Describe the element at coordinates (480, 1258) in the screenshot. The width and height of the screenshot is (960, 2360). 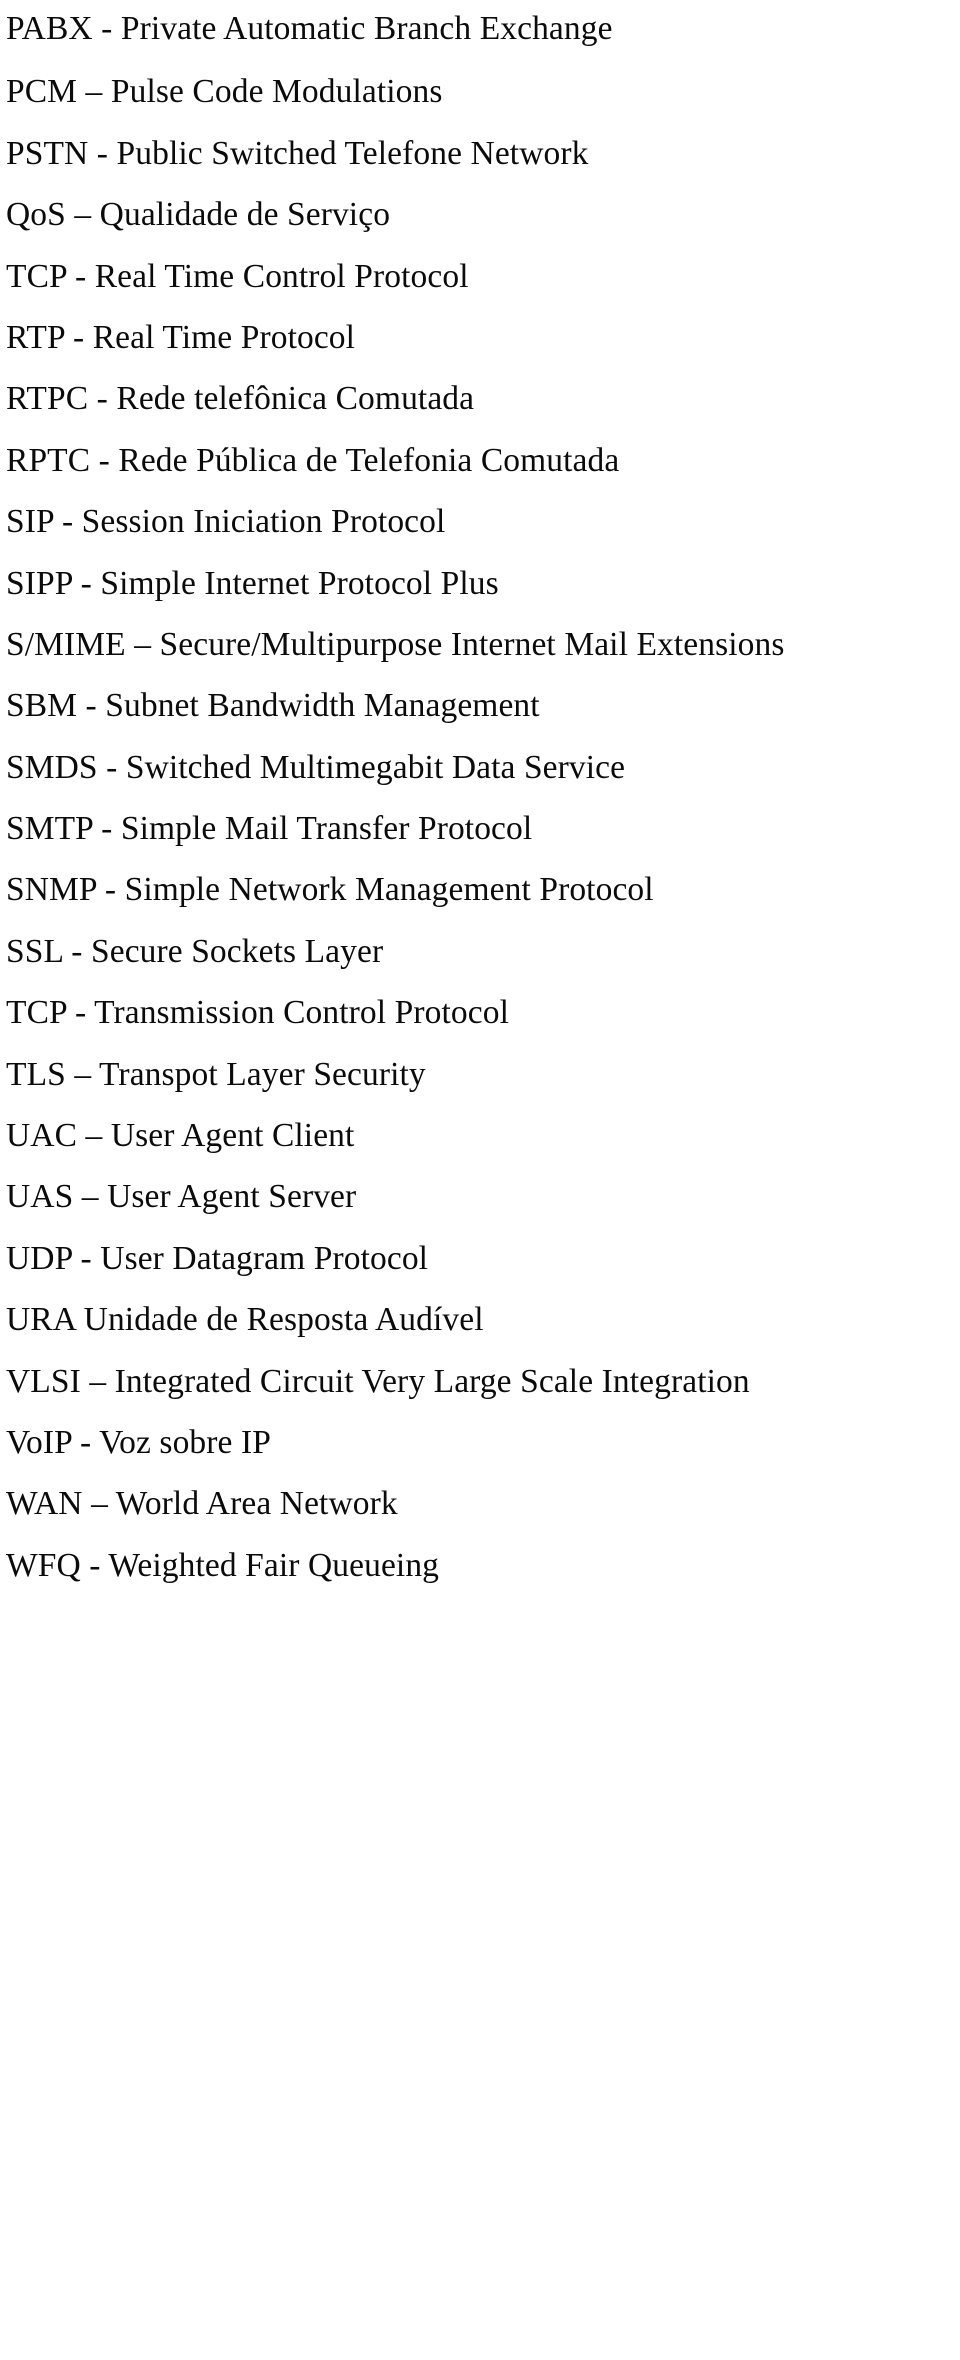
I see `glossary-entry: UDP - User Datagram Protocol` at that location.